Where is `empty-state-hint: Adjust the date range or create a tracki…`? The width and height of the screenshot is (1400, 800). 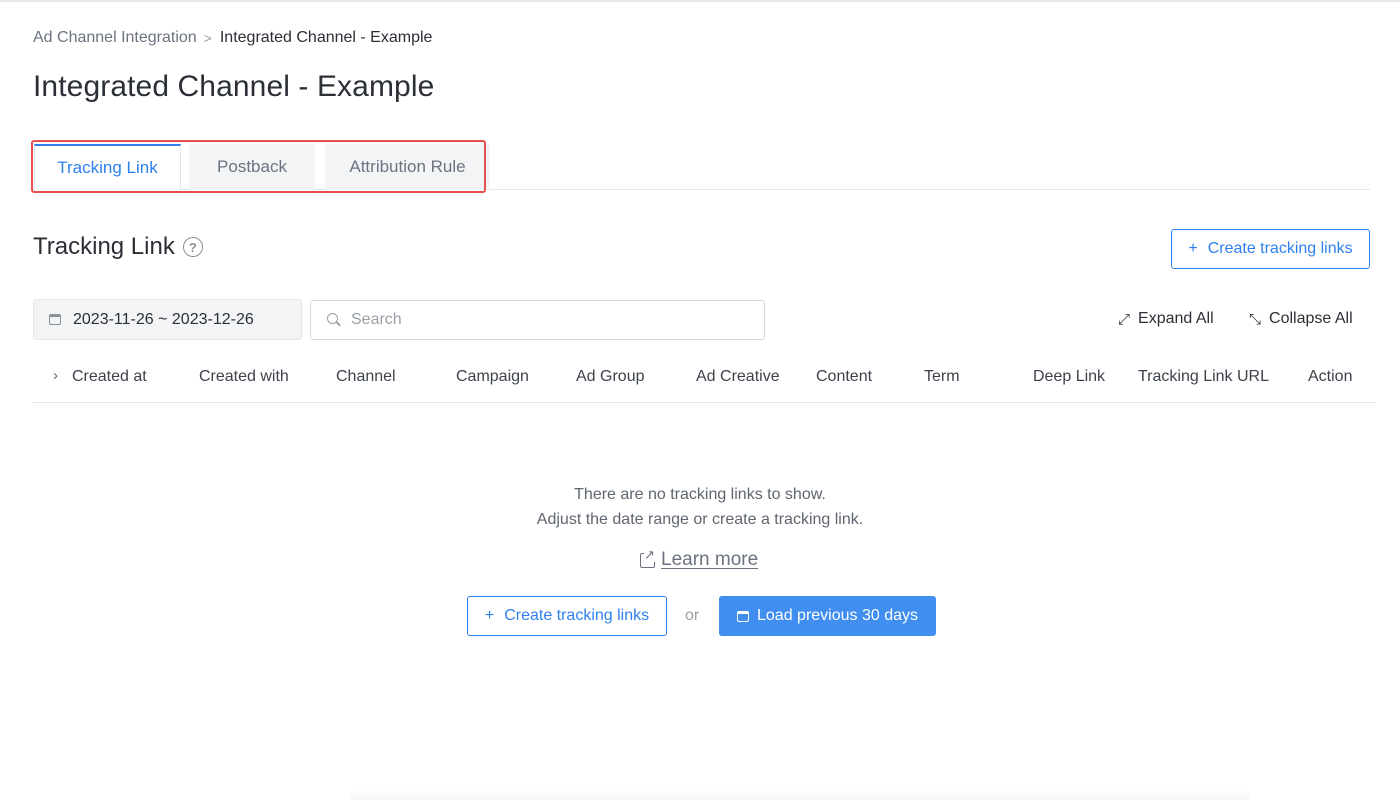
empty-state-hint: Adjust the date range or create a tracki… is located at coordinates (700, 519).